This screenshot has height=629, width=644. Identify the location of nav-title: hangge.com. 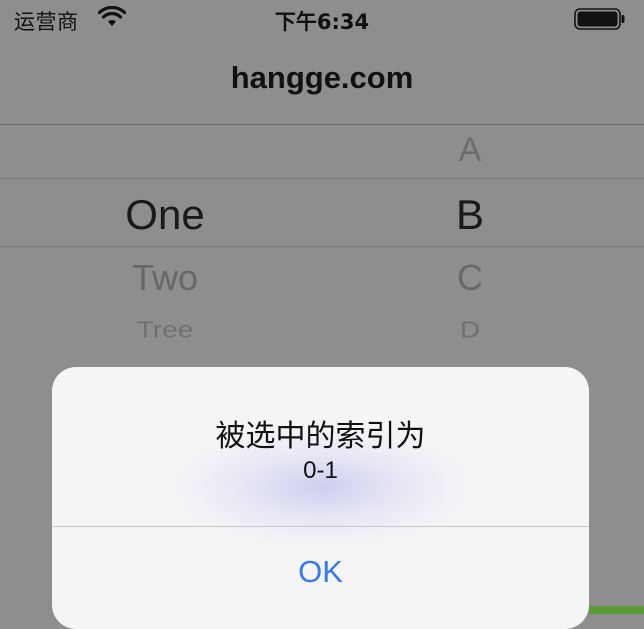
(322, 77).